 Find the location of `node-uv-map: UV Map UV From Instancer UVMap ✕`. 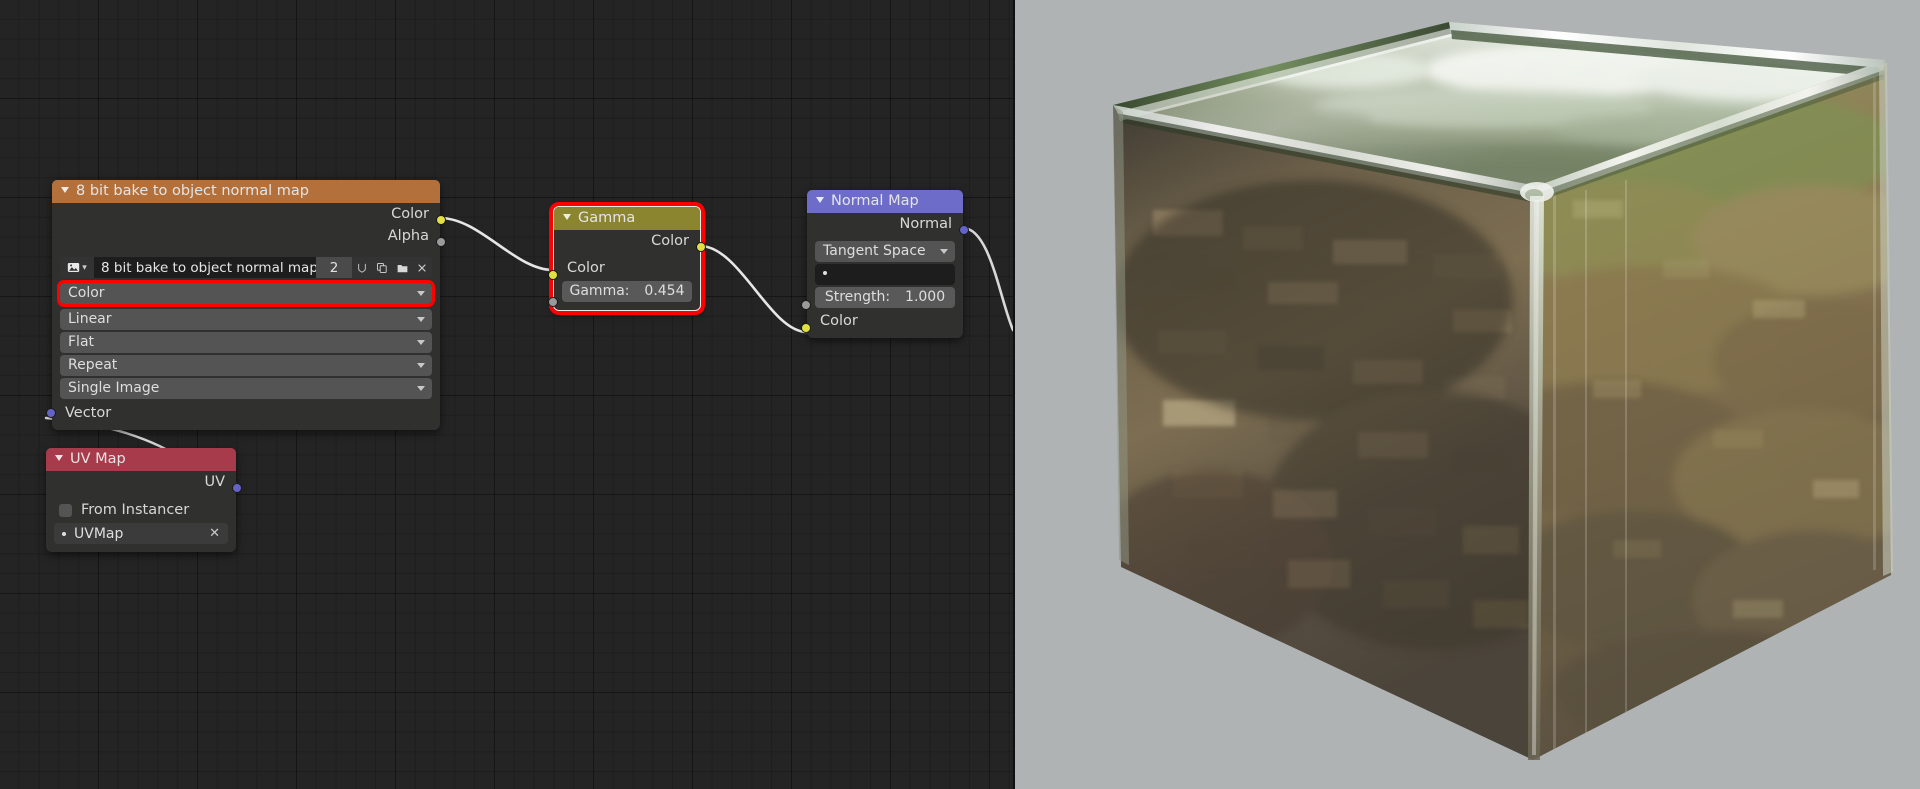

node-uv-map: UV Map UV From Instancer UVMap ✕ is located at coordinates (144, 500).